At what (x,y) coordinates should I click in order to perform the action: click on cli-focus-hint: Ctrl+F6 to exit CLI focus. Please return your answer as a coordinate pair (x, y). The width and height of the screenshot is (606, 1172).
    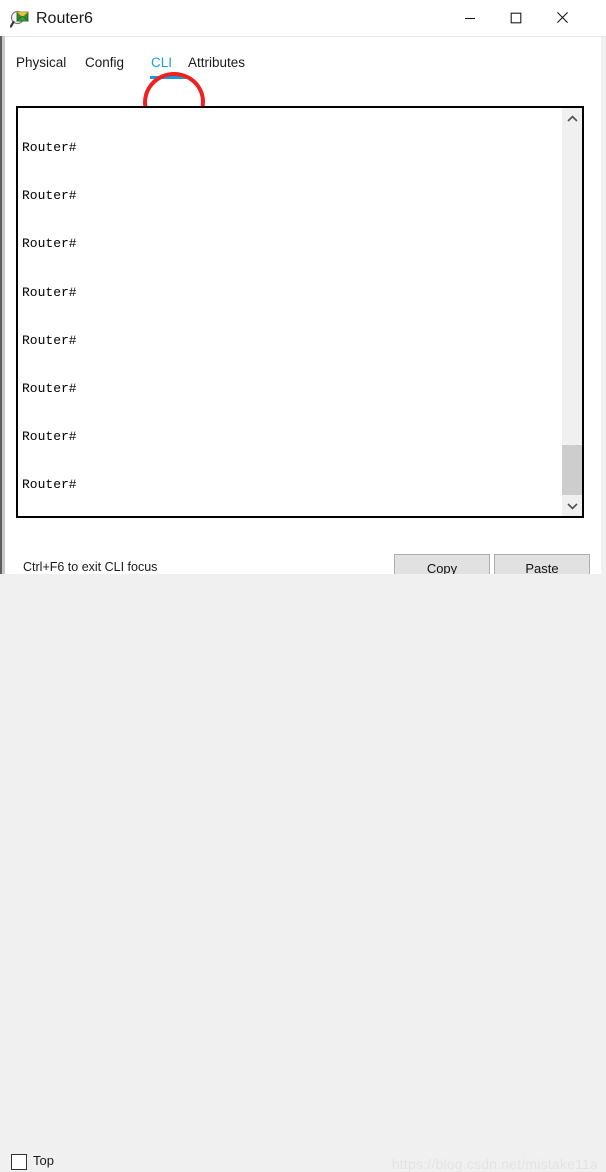
    Looking at the image, I should click on (90, 567).